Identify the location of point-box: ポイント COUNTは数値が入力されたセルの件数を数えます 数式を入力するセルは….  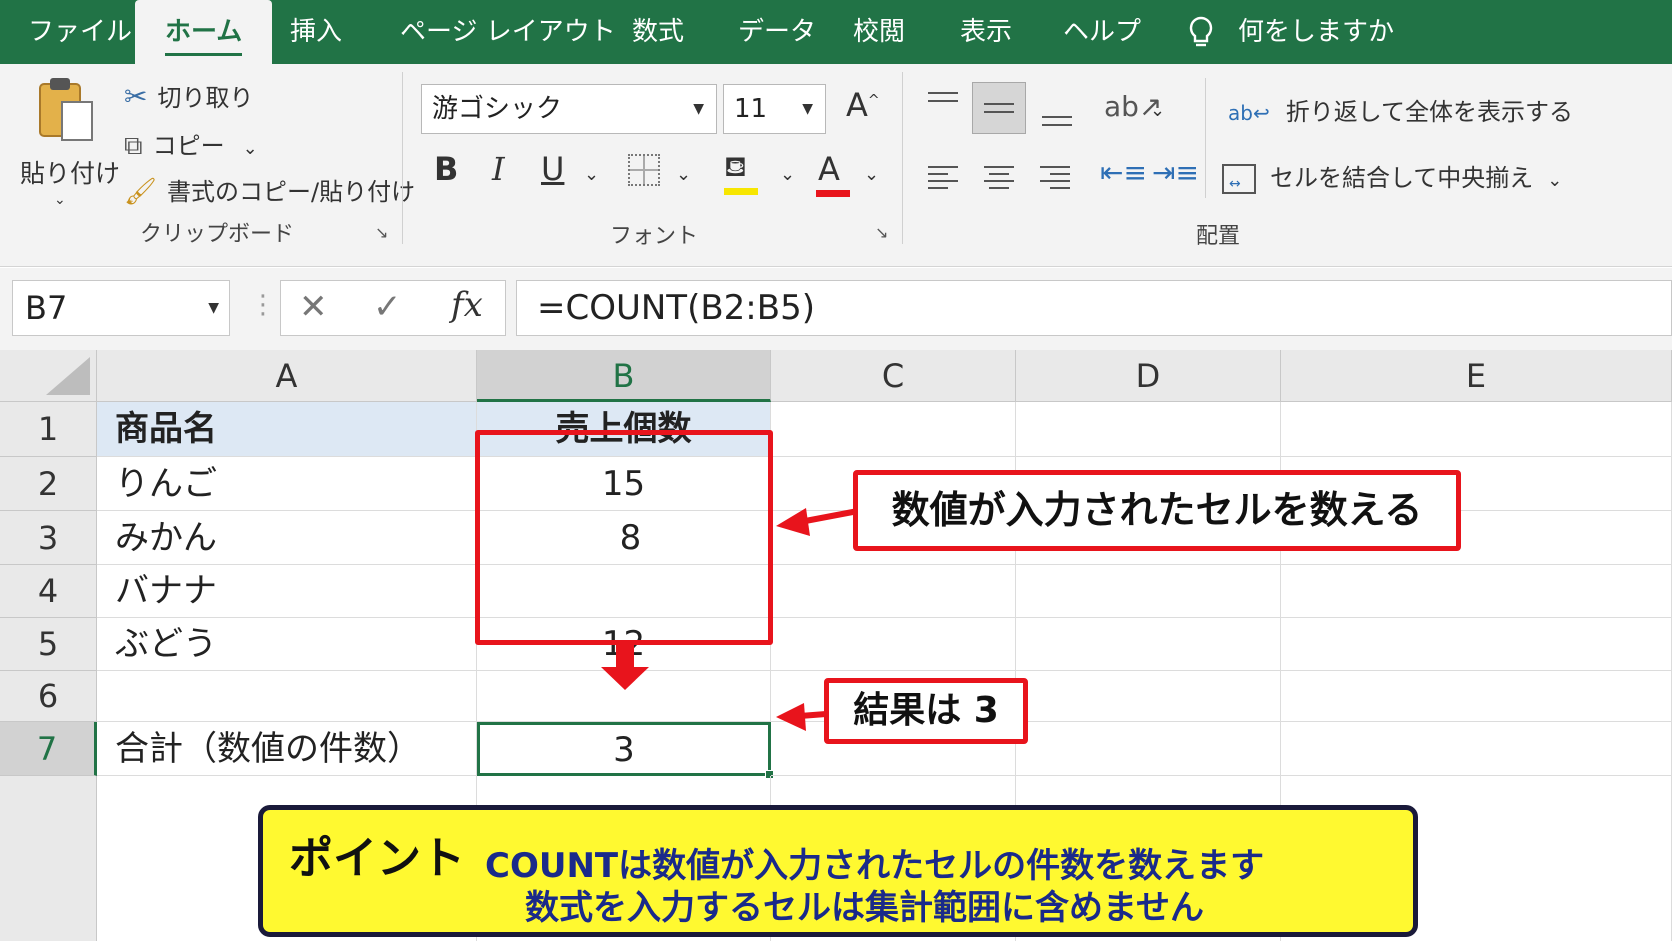
(838, 871).